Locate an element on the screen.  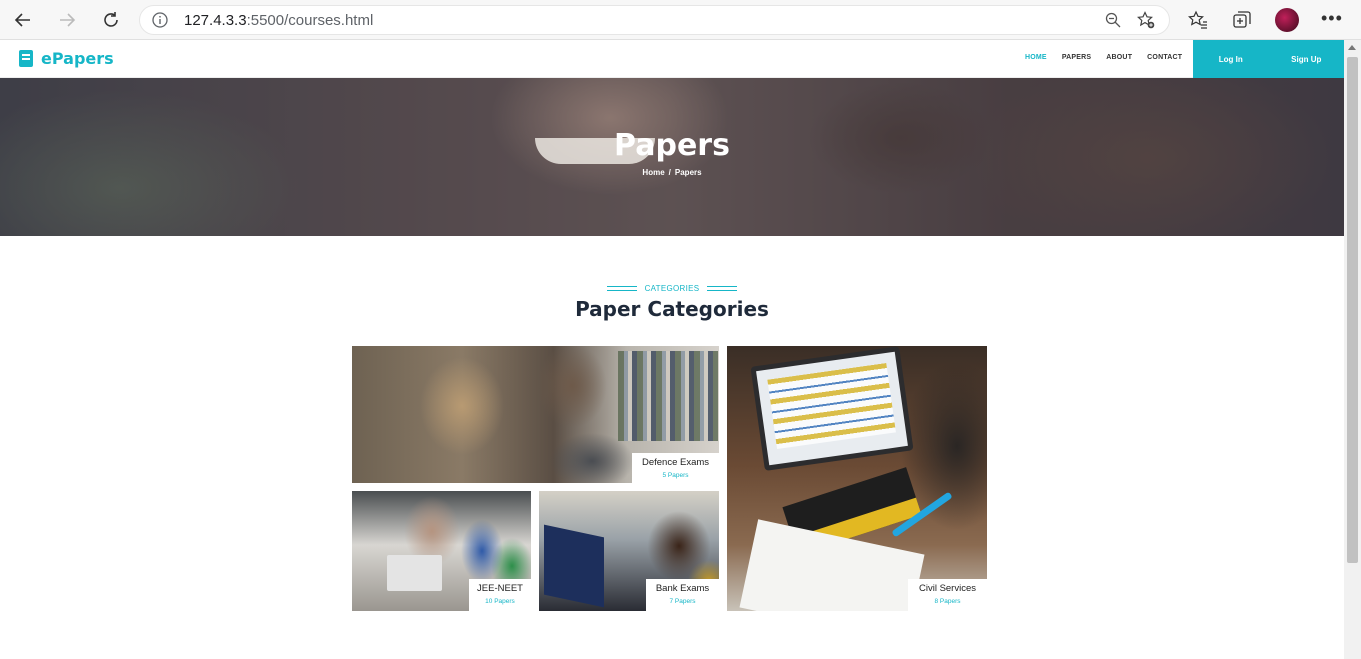
page-scrollbar is located at coordinates (1352, 349).